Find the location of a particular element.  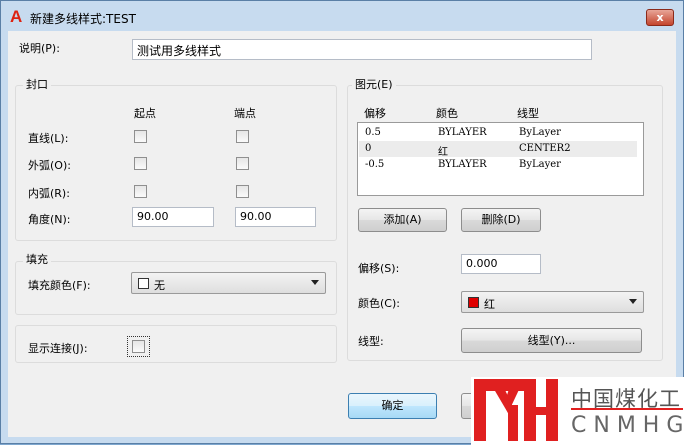

inner-arc-end-checkbox is located at coordinates (242, 191).